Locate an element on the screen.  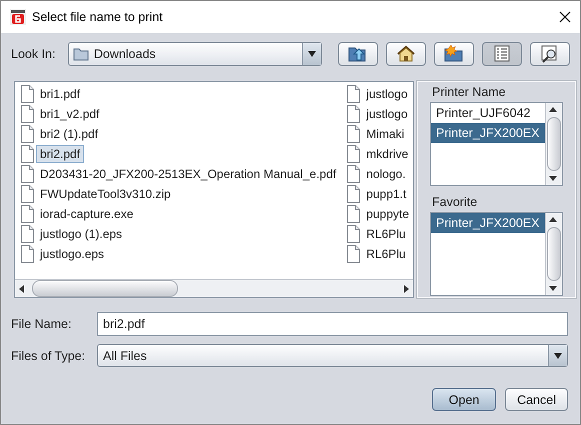
look-in-dropdown: Downloads is located at coordinates (195, 54).